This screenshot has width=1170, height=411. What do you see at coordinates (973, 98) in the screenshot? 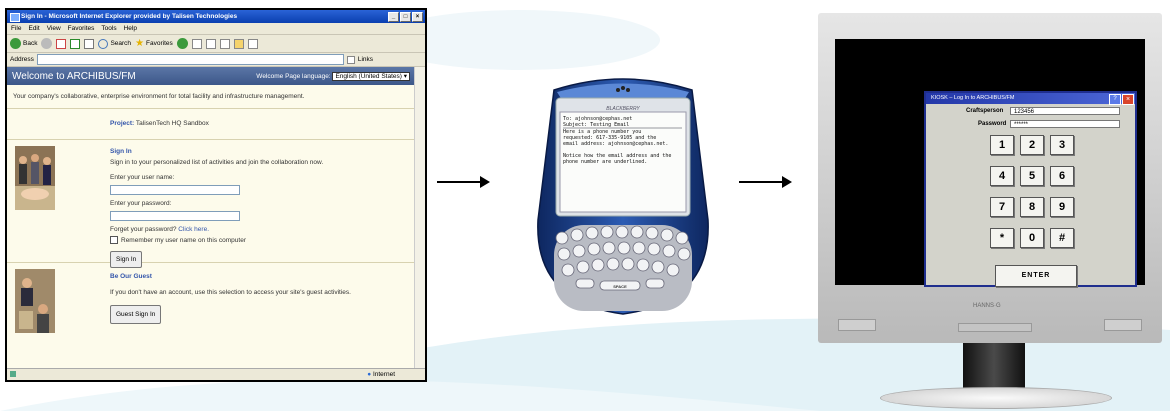
I see `kiosk-title: KIOSK – Log In to ARCHIBUS/FM` at bounding box center [973, 98].